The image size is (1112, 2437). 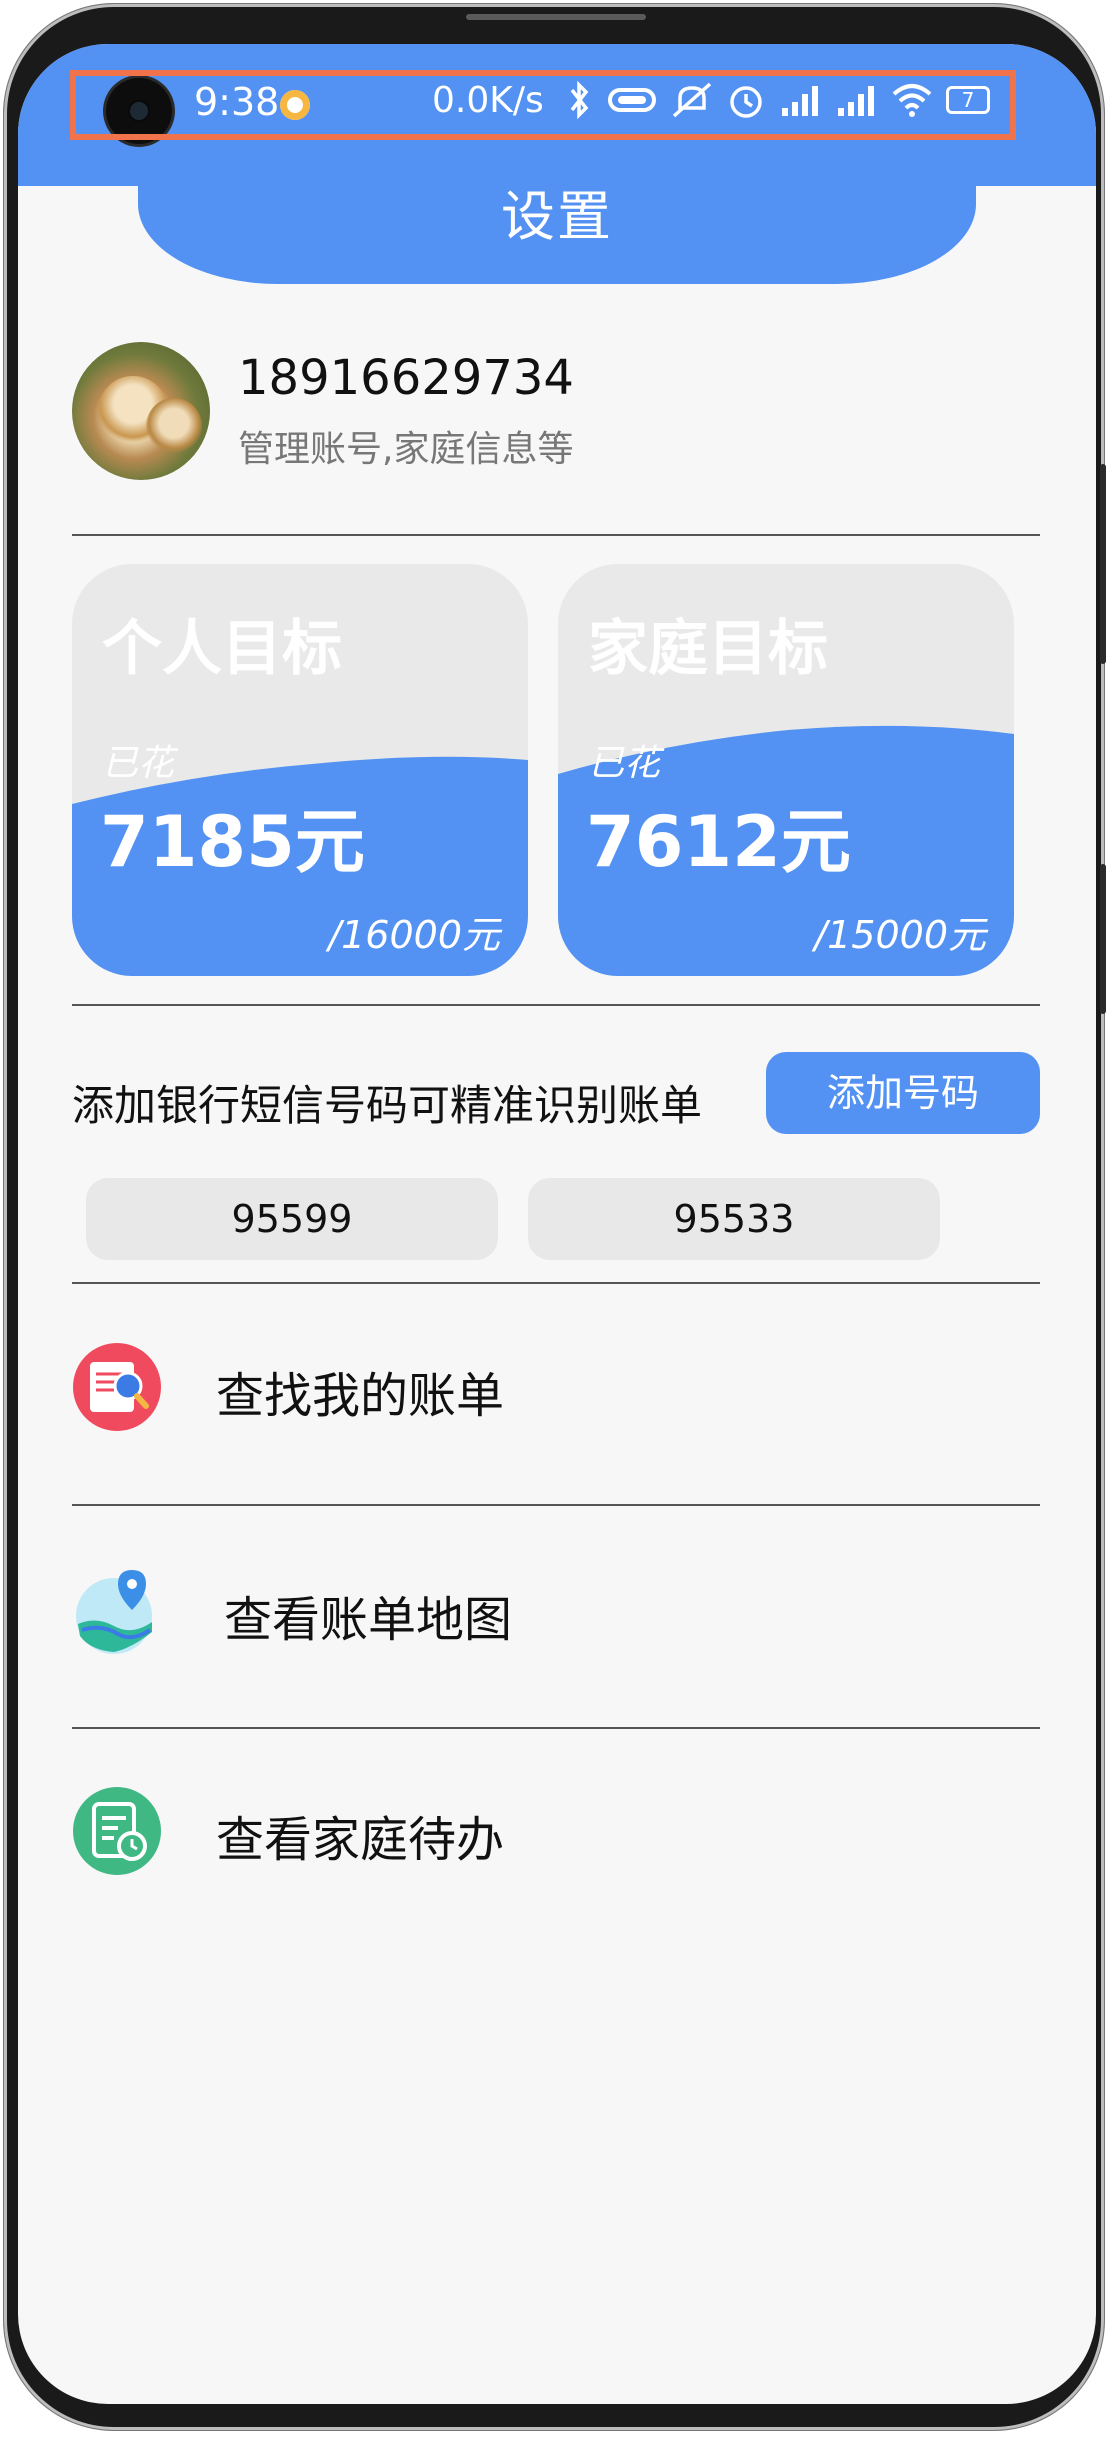 I want to click on menu-item-family-todo: 查看家庭待办, so click(x=556, y=1834).